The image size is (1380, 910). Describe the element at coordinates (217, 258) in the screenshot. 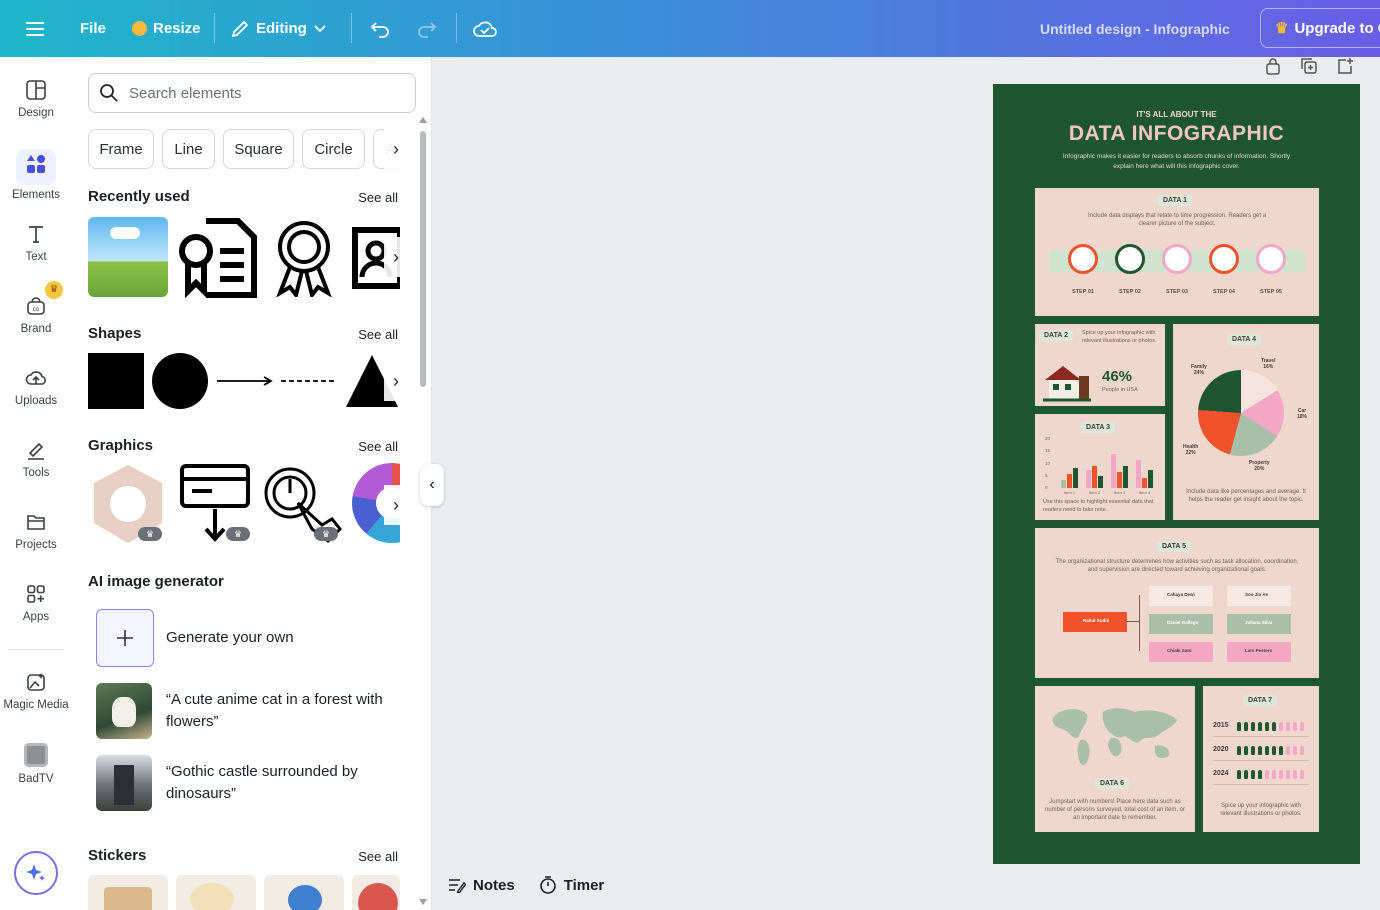

I see `certificate-document-icon` at that location.